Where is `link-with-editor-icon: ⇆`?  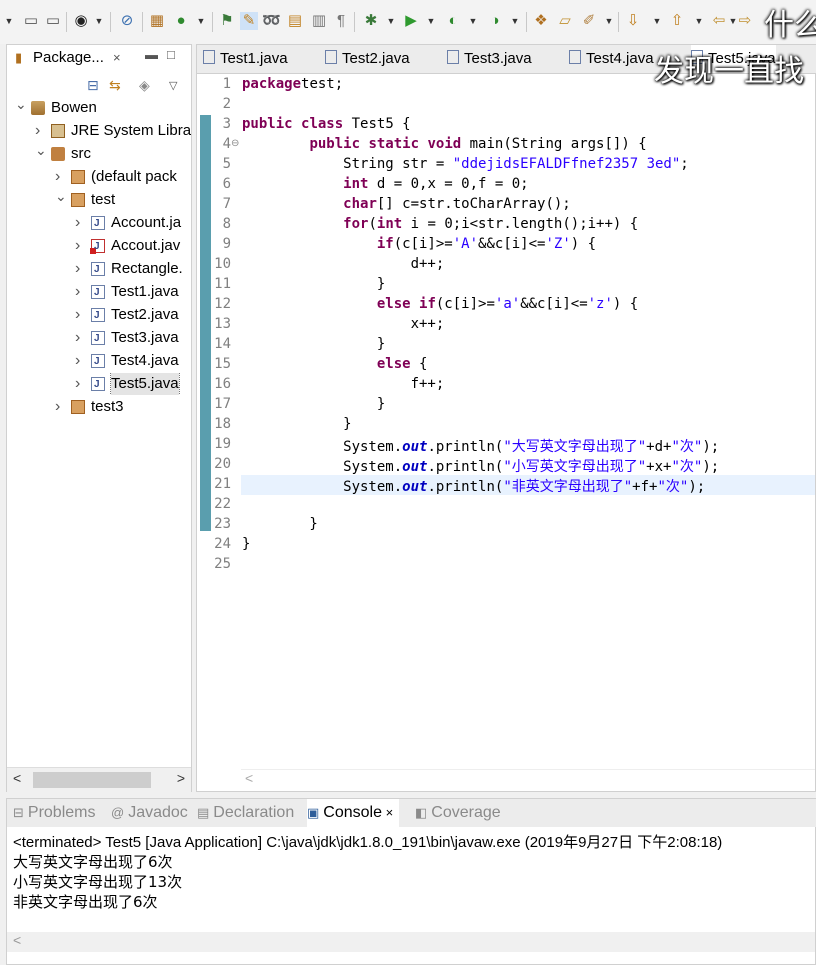
link-with-editor-icon: ⇆ is located at coordinates (115, 85).